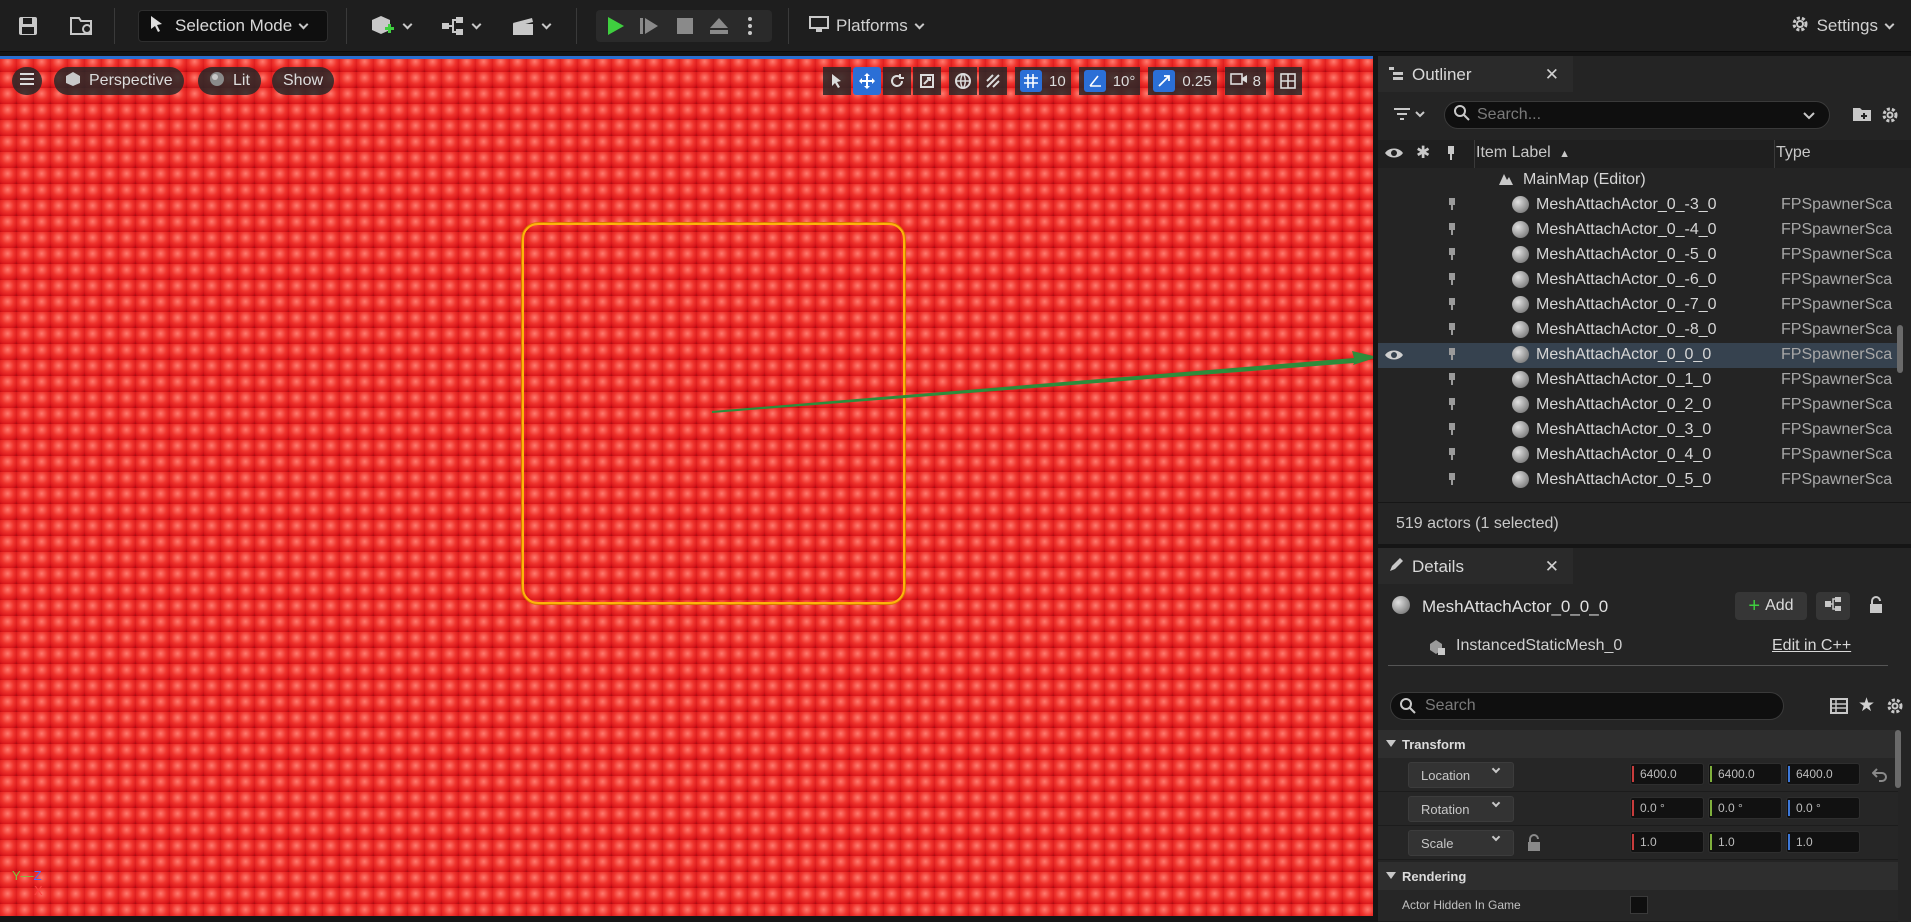  I want to click on more-options-icon, so click(750, 28).